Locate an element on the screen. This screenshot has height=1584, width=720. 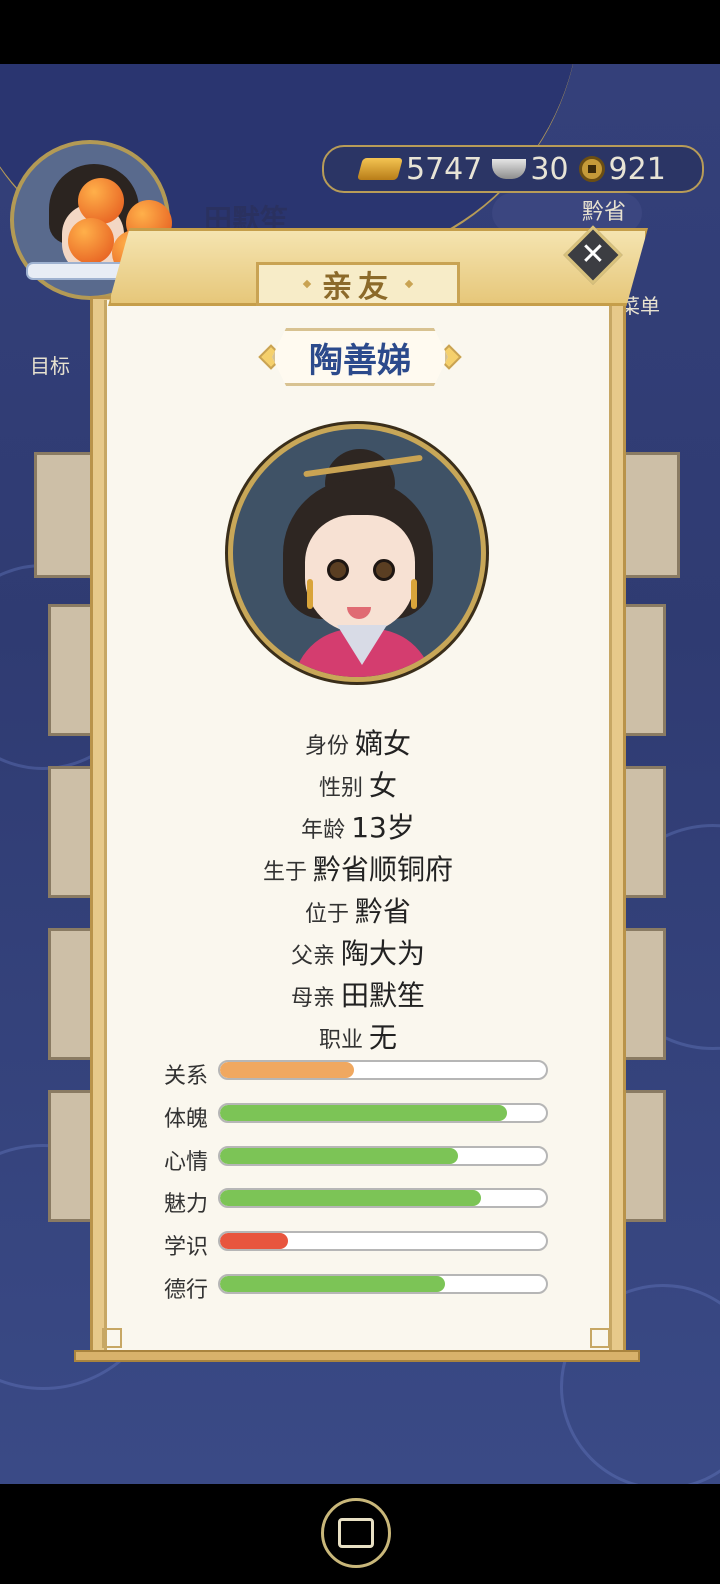
person-portrait is located at coordinates (357, 553).